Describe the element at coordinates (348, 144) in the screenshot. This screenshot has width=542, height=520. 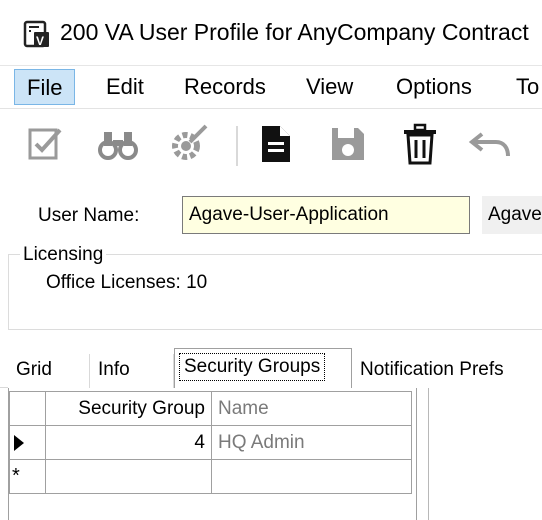
I see `save-icon` at that location.